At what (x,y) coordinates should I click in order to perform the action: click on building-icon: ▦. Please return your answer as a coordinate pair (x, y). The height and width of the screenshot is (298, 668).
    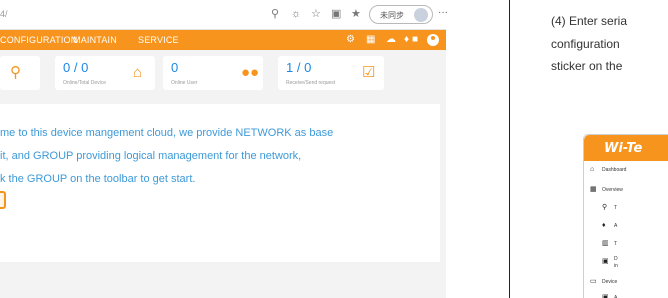
    Looking at the image, I should click on (593, 189).